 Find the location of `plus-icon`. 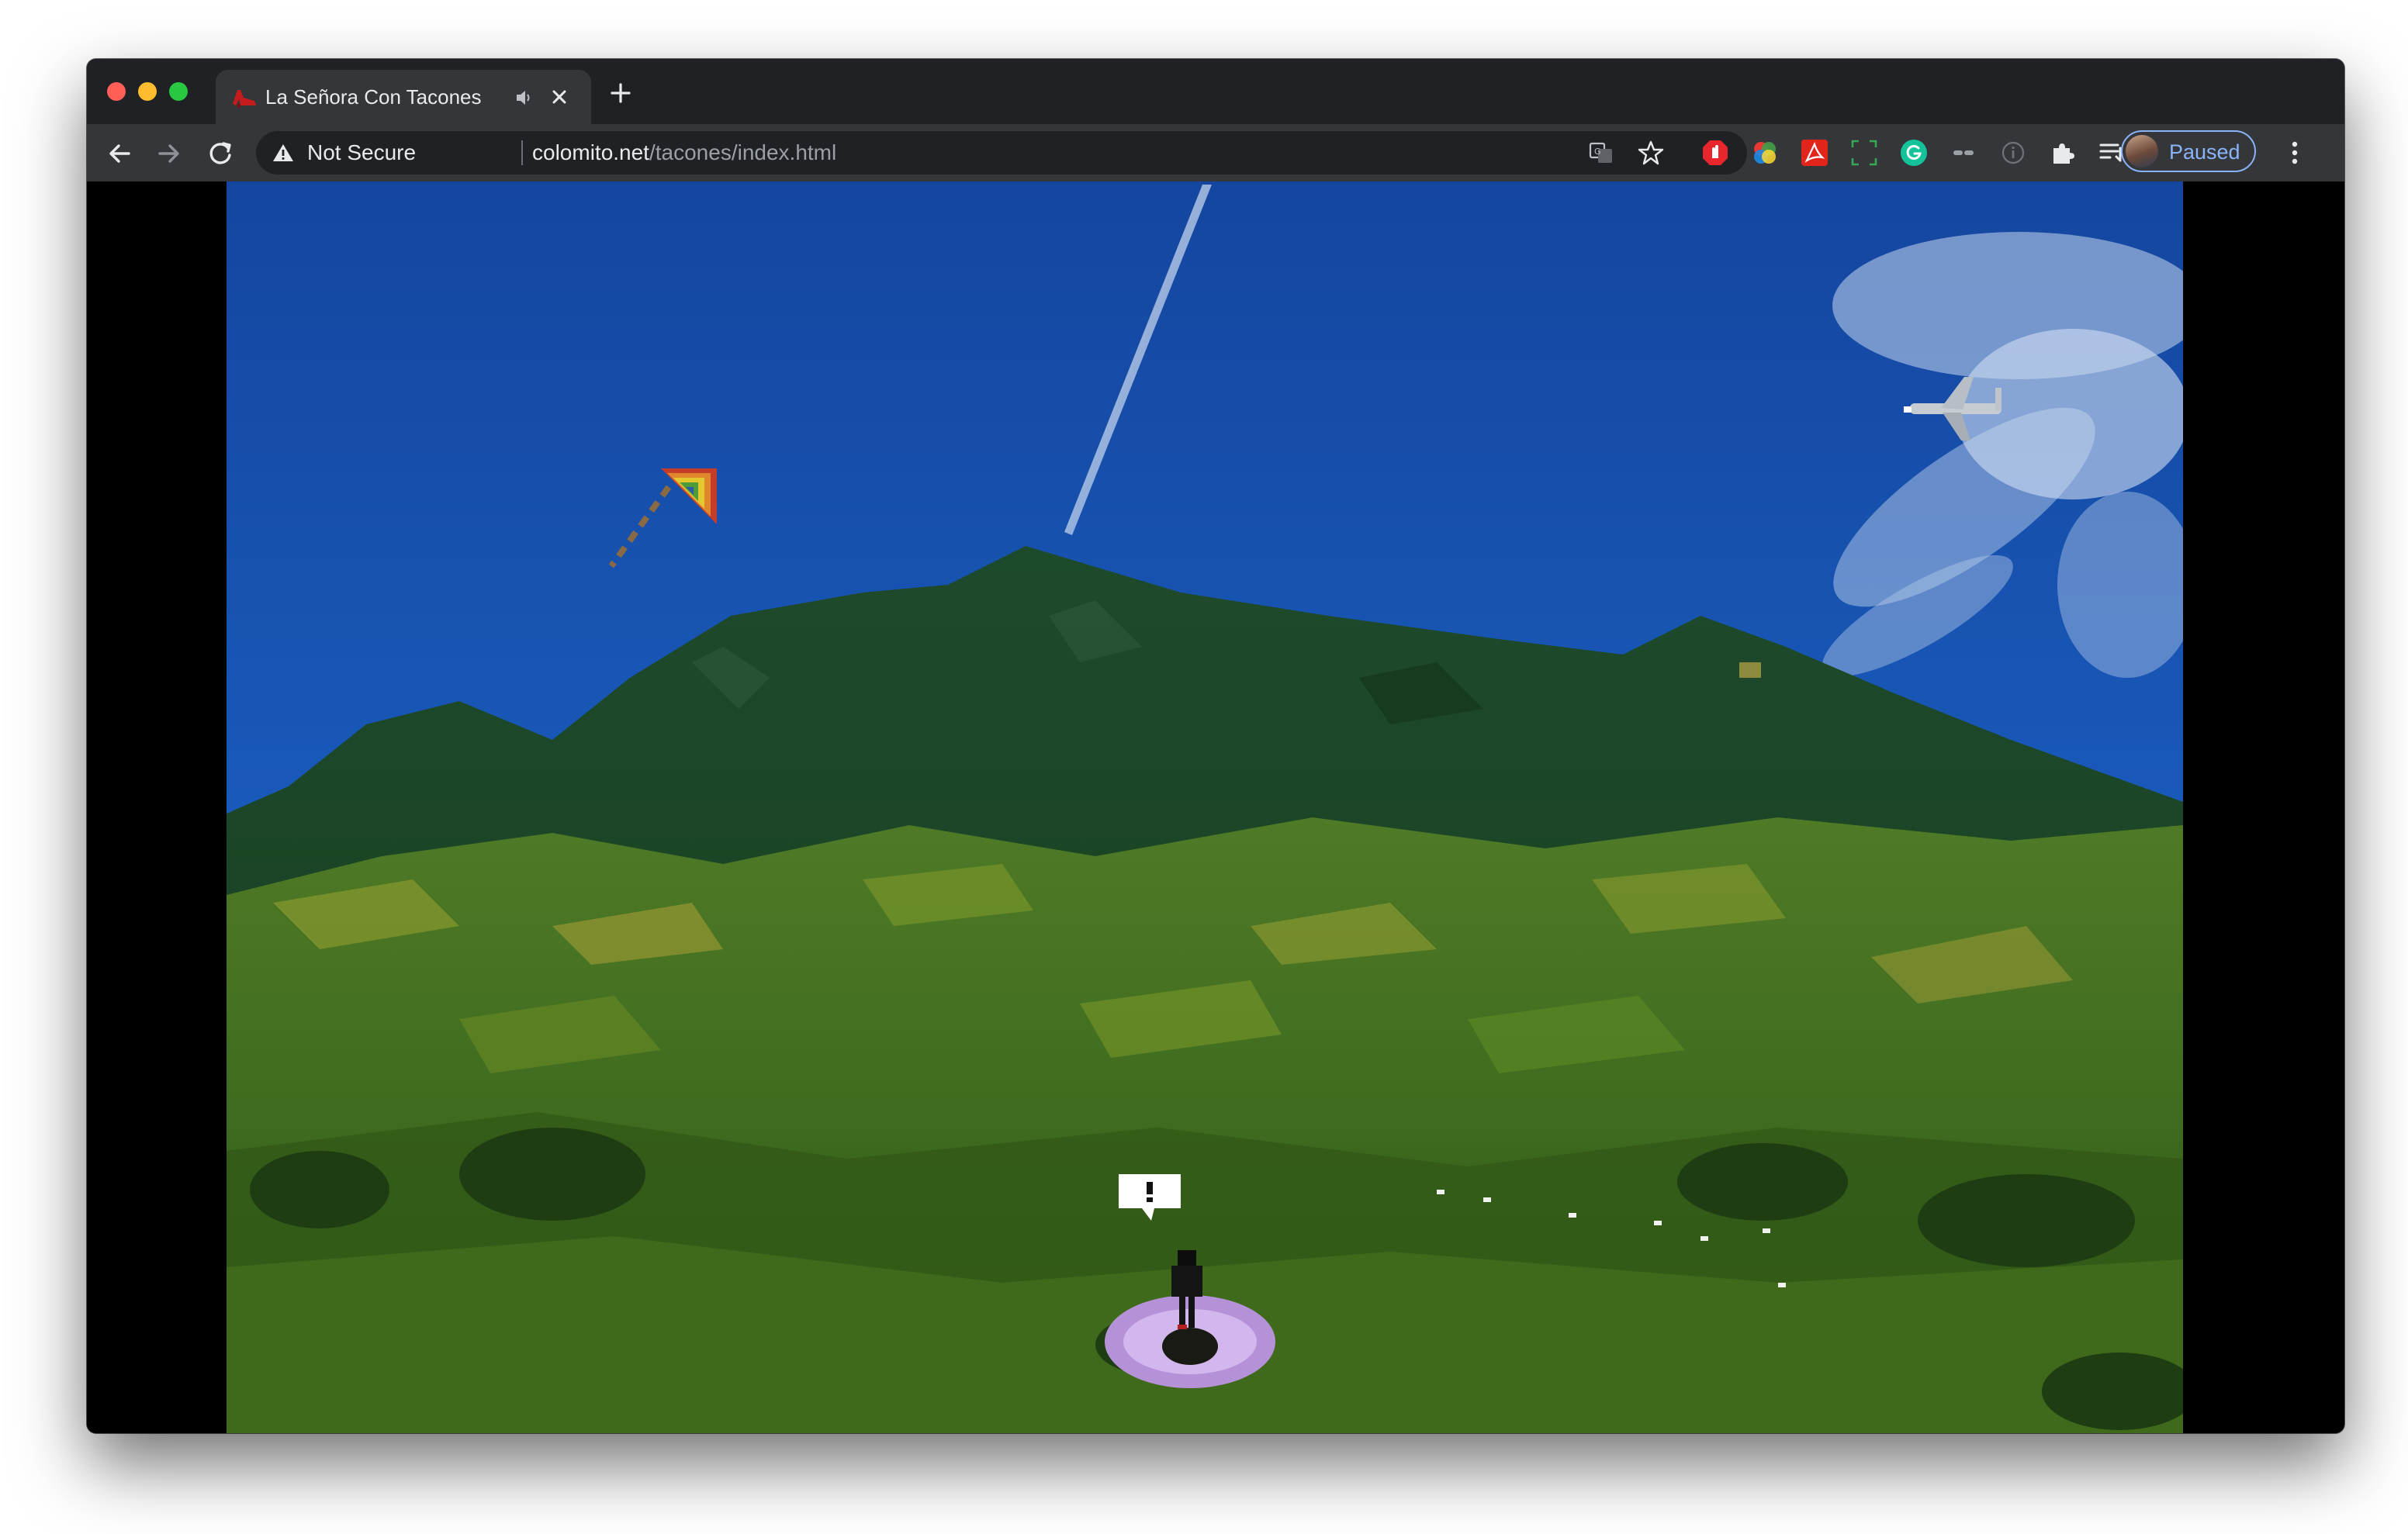

plus-icon is located at coordinates (620, 93).